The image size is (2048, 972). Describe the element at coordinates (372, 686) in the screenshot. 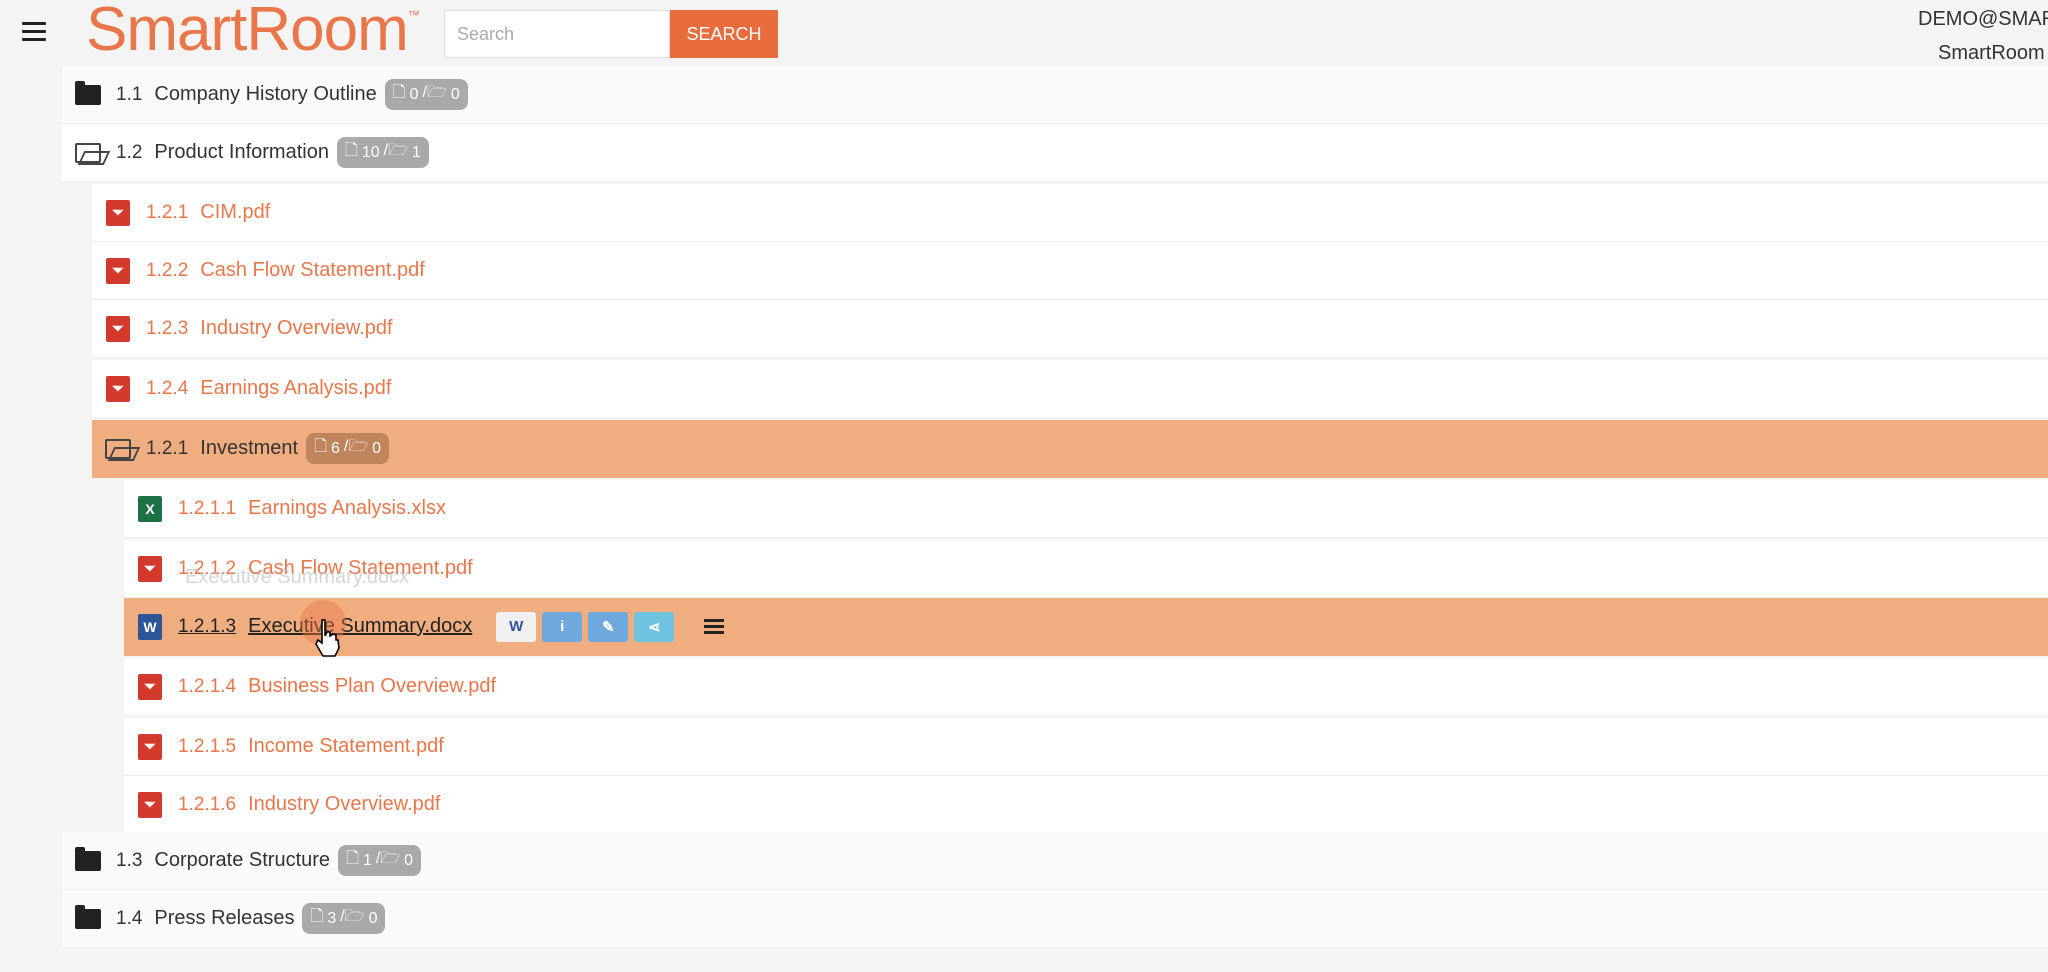

I see `file-link: Business Plan Overview.pdf` at that location.